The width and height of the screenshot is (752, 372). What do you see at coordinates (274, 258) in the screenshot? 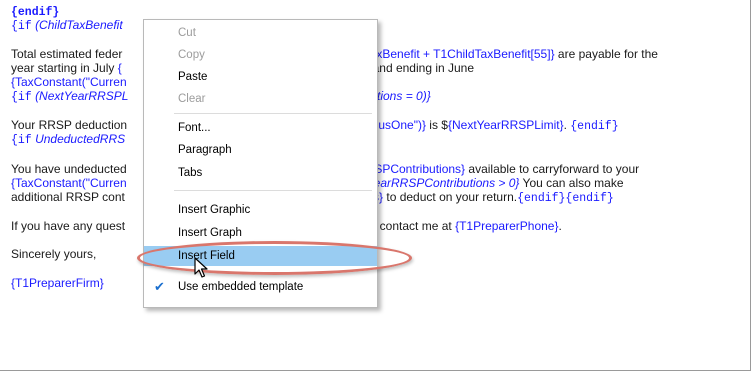
I see `annotation-highlight-oval` at bounding box center [274, 258].